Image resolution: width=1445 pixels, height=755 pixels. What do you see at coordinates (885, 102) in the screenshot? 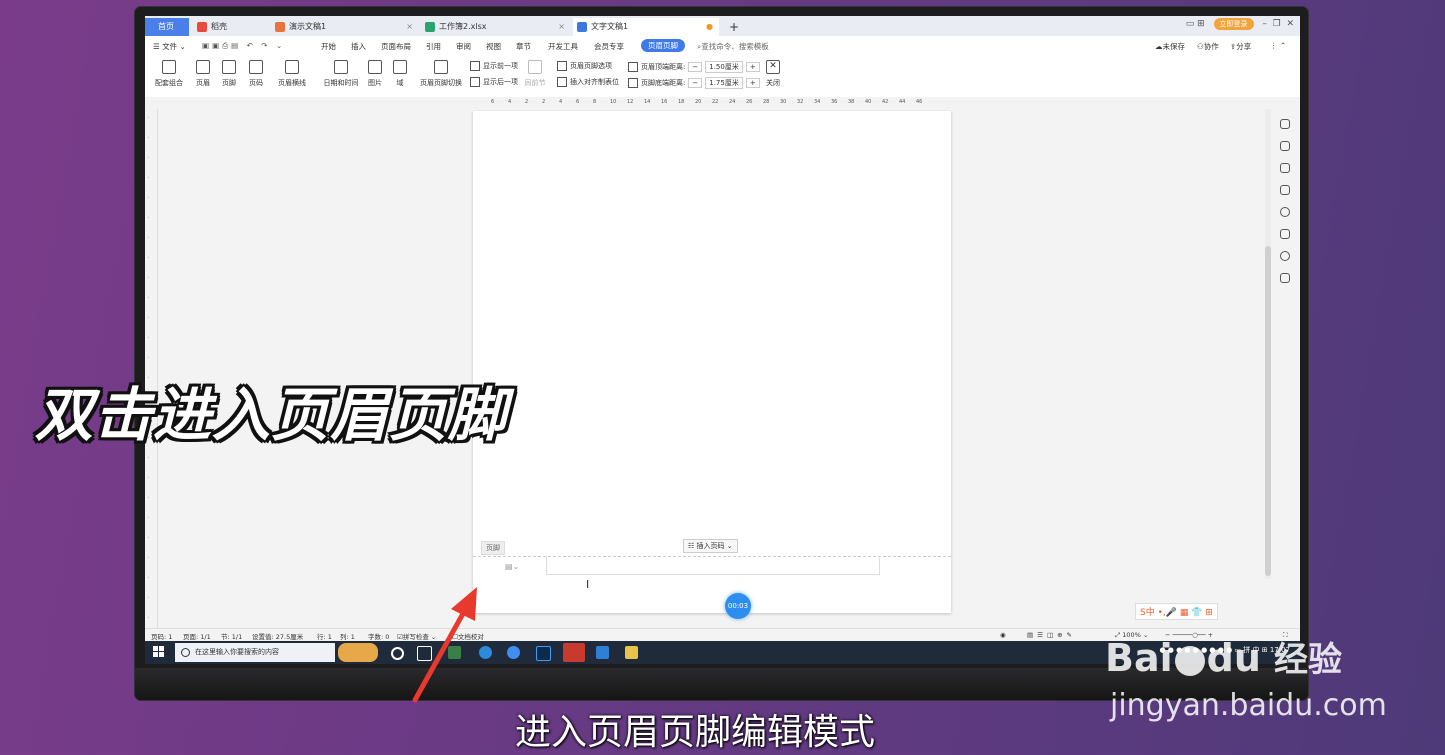
I see `ruler-tick-label: 42` at bounding box center [885, 102].